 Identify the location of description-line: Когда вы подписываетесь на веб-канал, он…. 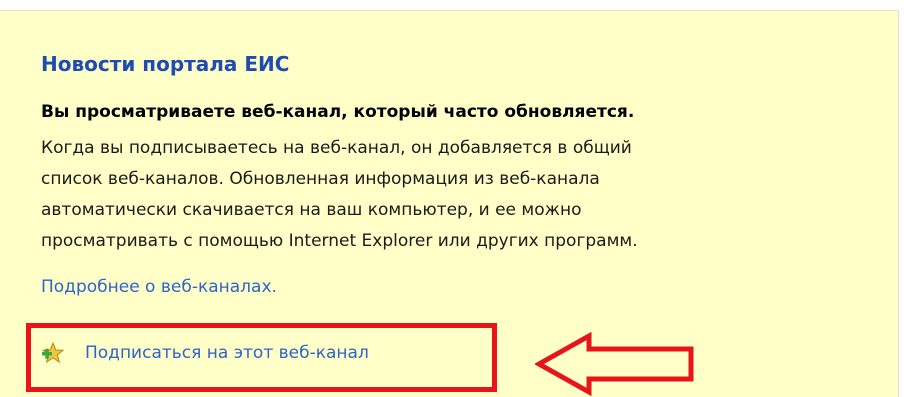
(336, 148).